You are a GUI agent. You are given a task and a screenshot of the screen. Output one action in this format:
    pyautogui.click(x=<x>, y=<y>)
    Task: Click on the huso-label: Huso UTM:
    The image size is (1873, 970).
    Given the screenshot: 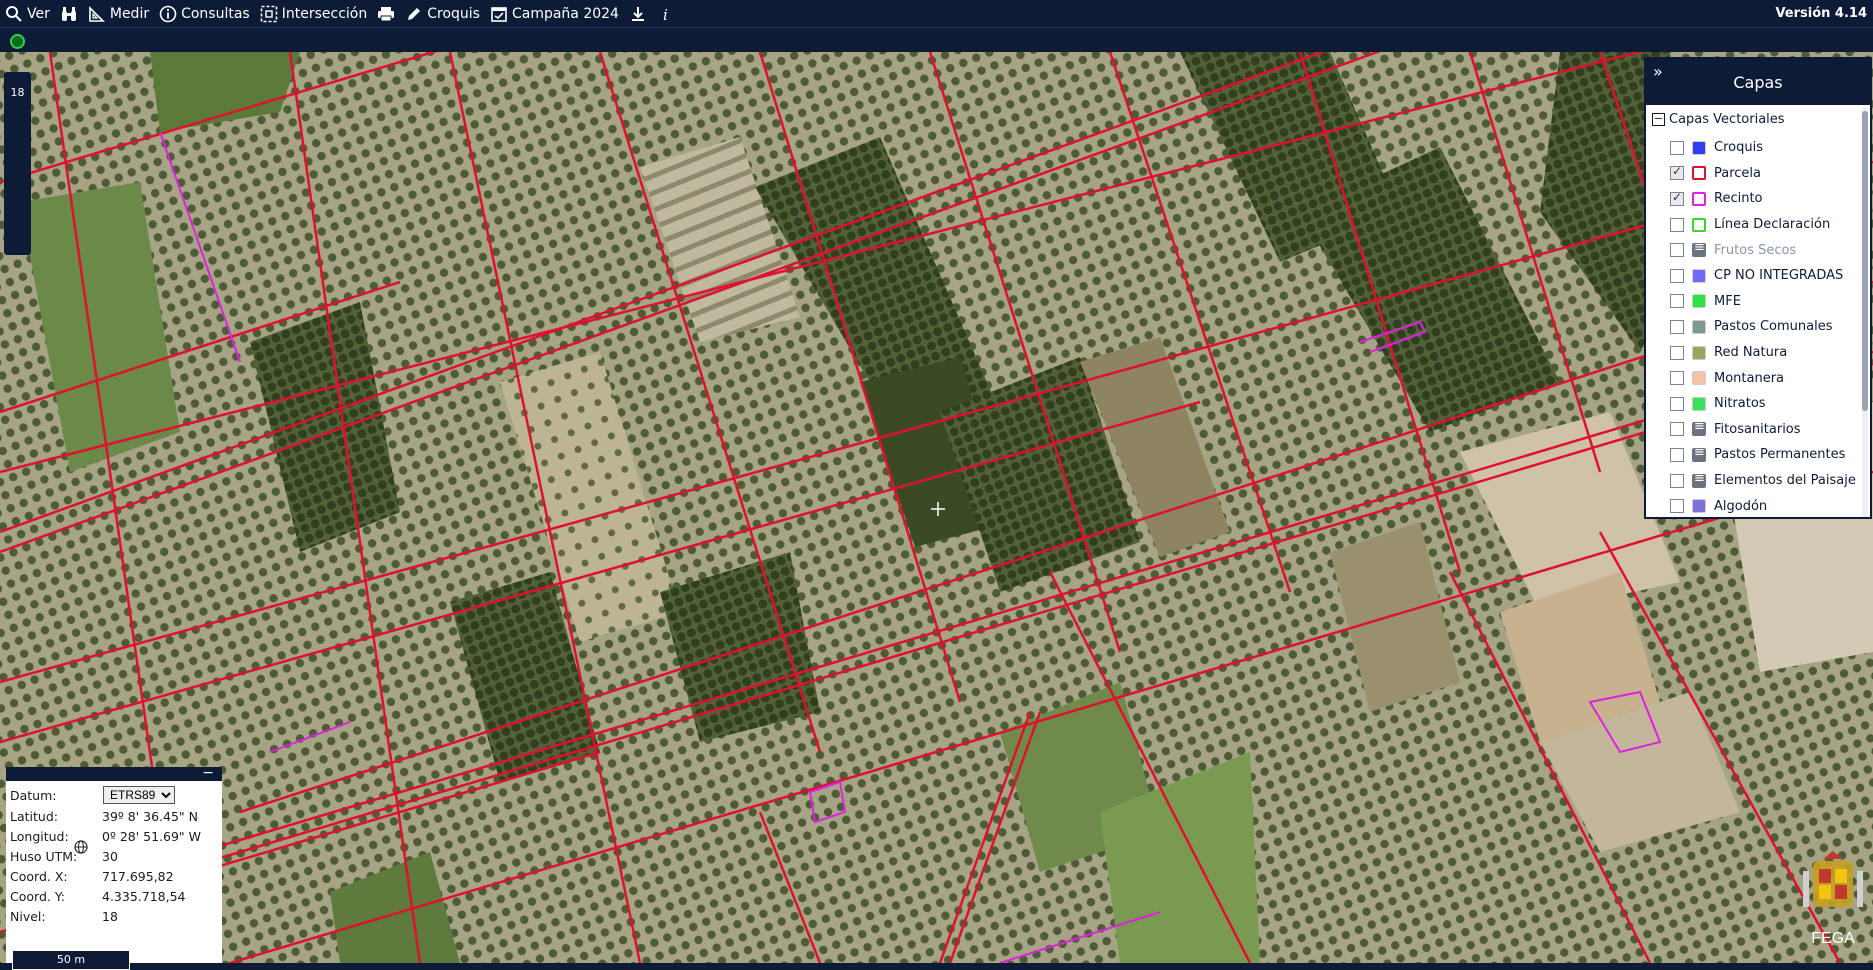 What is the action you would take?
    pyautogui.click(x=44, y=856)
    